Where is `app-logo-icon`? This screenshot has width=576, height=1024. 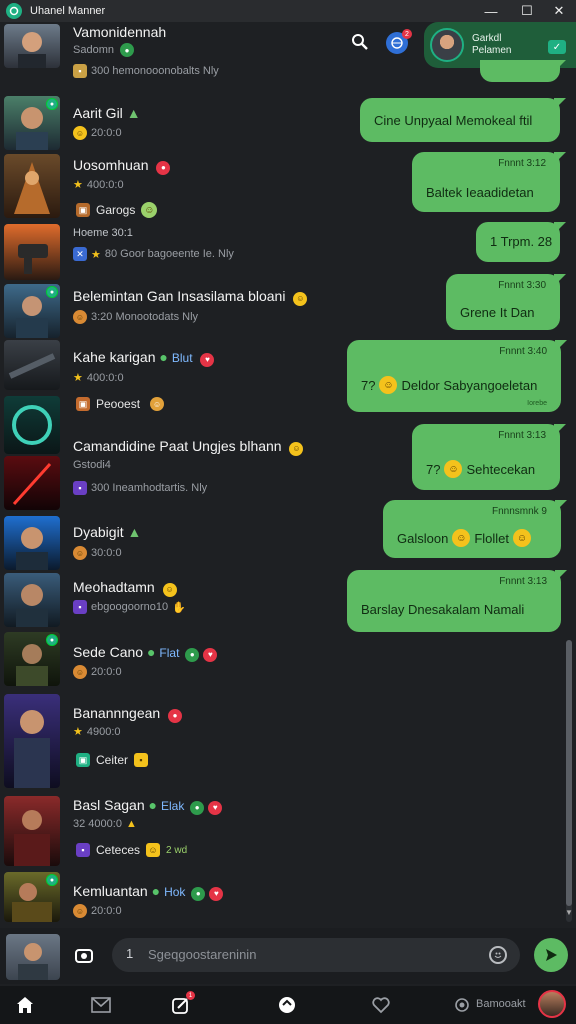
app-logo-icon is located at coordinates (14, 11).